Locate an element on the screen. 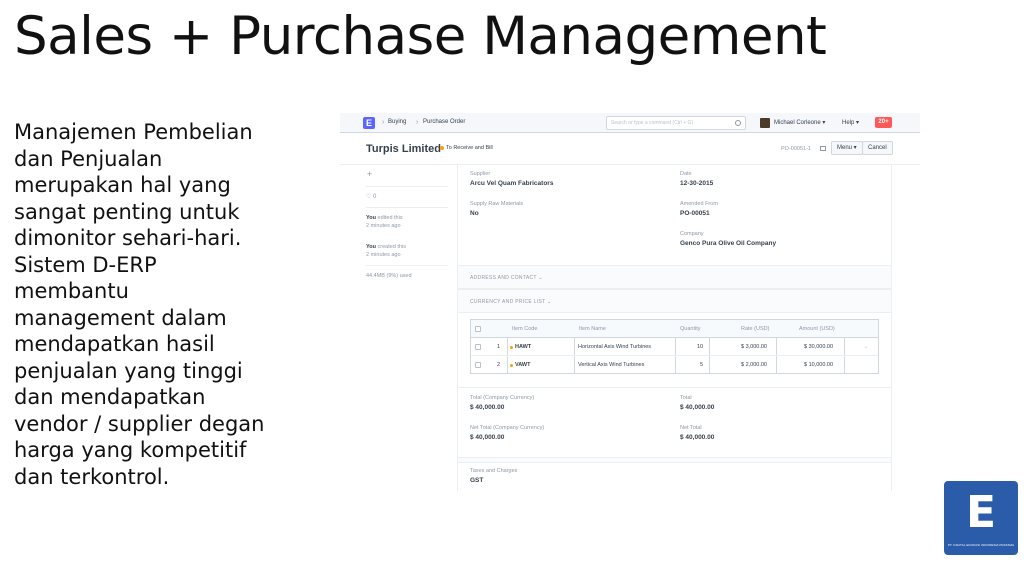 The image size is (1024, 565). body-line: penjualan yang tinggi is located at coordinates (128, 370).